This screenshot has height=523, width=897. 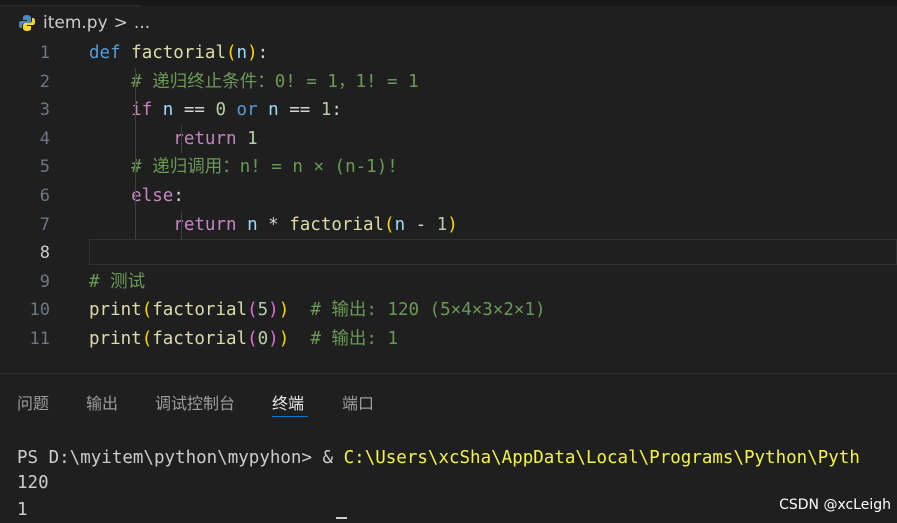 I want to click on python-file-icon, so click(x=27, y=23).